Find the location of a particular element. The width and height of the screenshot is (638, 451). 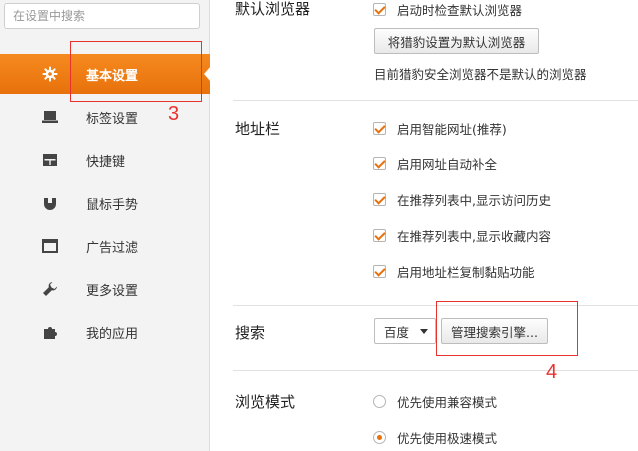

checkbox-label: 启用地址栏复制黏贴功能 is located at coordinates (466, 272).